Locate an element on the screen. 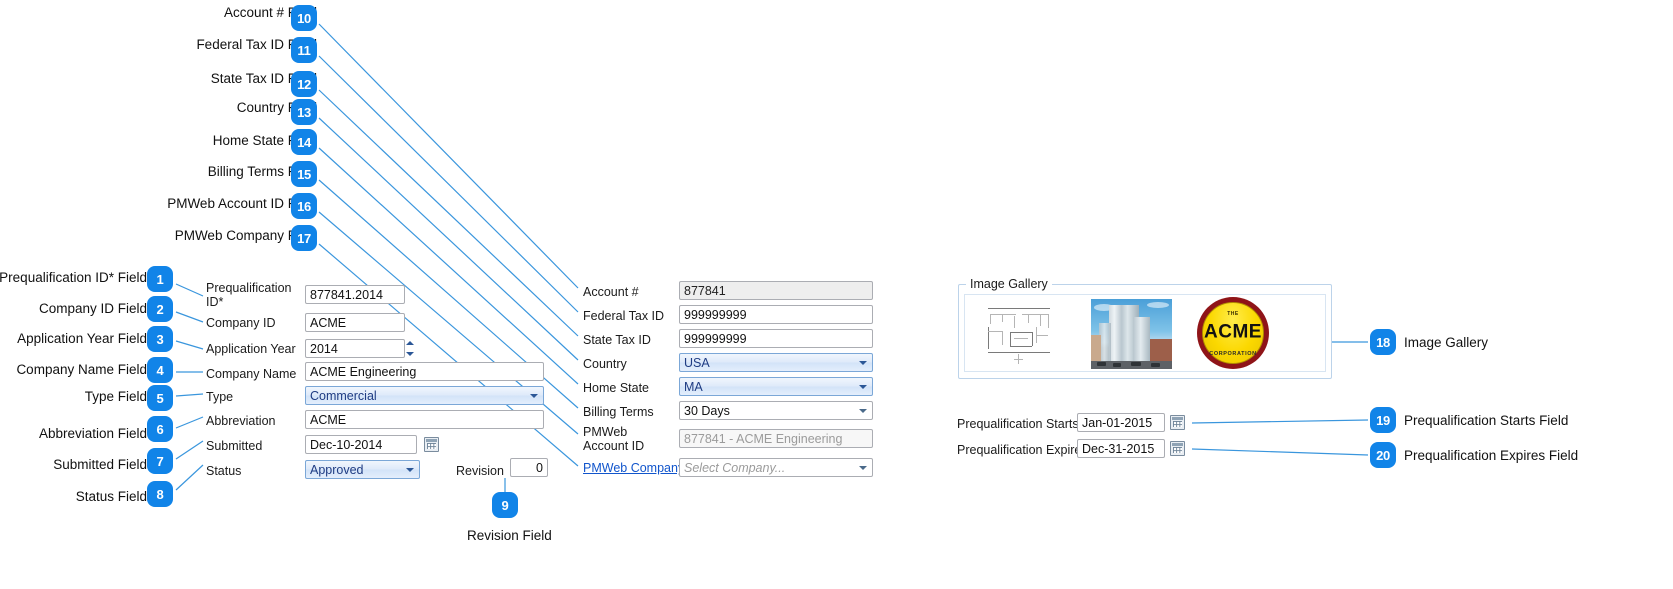 This screenshot has height=589, width=1673. billing-terms-select: 30 Days is located at coordinates (776, 410).